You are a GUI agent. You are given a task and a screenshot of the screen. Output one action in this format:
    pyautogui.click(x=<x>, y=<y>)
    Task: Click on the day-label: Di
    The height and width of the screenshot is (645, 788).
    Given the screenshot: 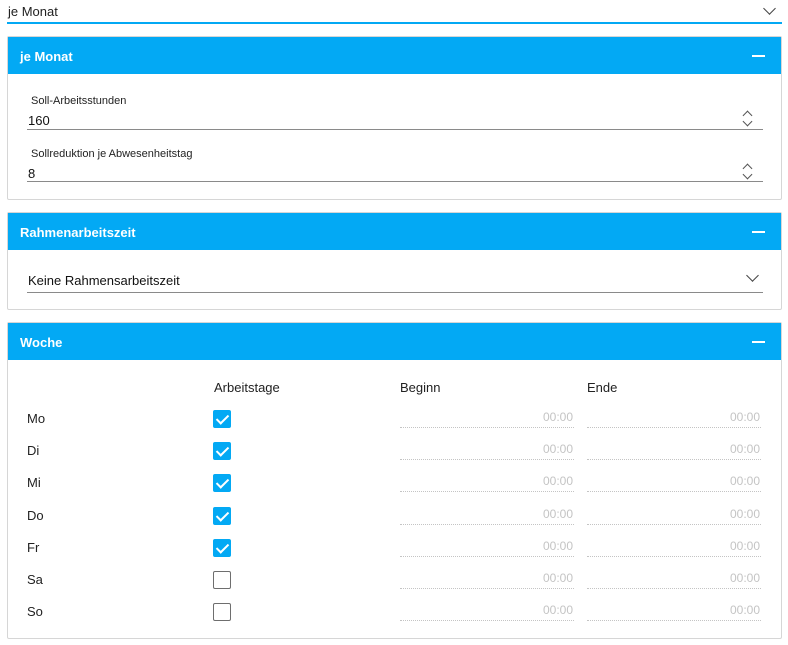 What is the action you would take?
    pyautogui.click(x=33, y=450)
    